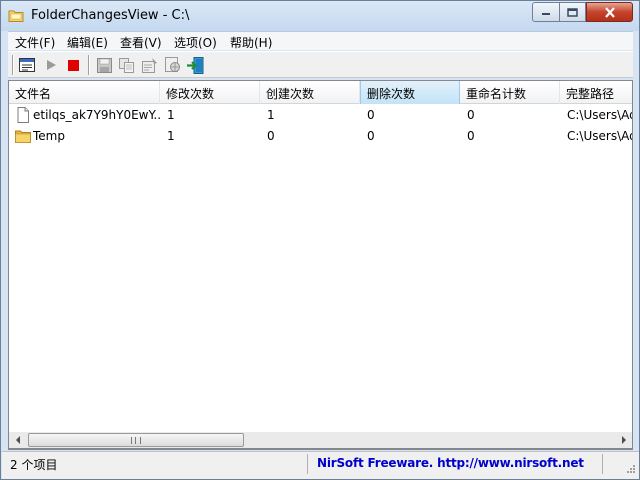 This screenshot has width=640, height=480. I want to click on cell-created: 1, so click(271, 115).